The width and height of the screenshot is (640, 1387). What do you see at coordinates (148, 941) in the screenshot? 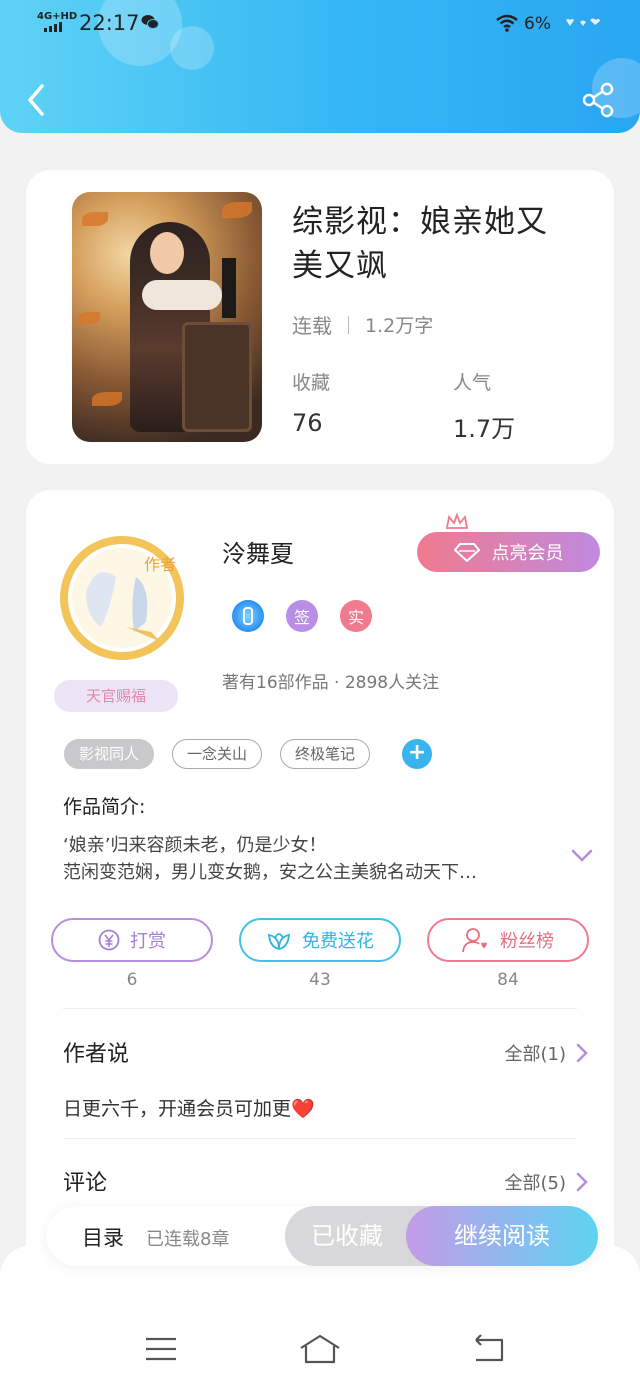
I see `tip-label: 打赏` at bounding box center [148, 941].